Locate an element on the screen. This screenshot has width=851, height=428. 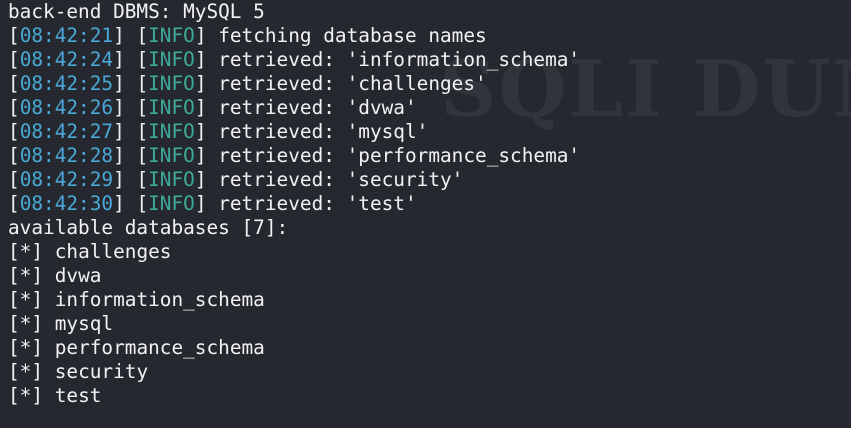
database-name: information_schema is located at coordinates (159, 299).